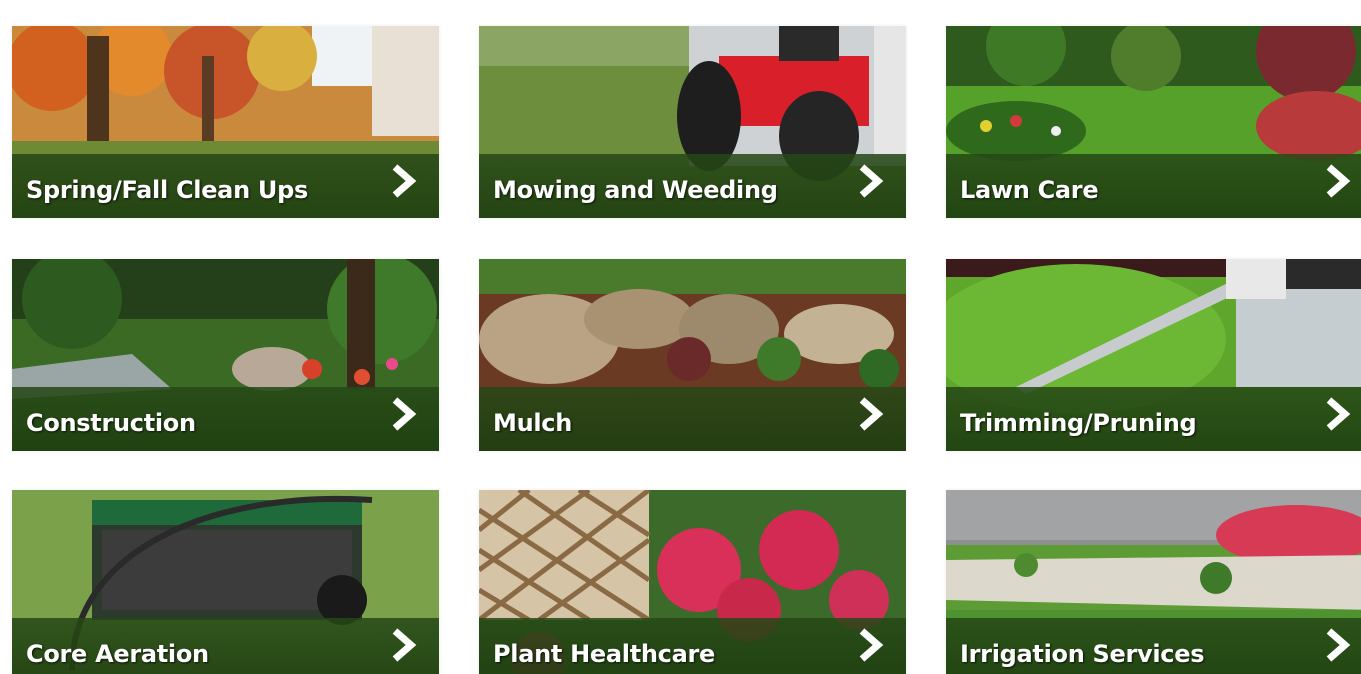  What do you see at coordinates (1029, 190) in the screenshot?
I see `service-label: Lawn Care` at bounding box center [1029, 190].